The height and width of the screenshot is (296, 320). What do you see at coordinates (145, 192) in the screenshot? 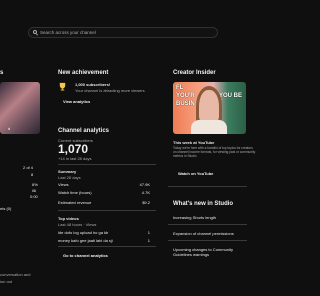
I see `metric-value: 4.7K` at bounding box center [145, 192].